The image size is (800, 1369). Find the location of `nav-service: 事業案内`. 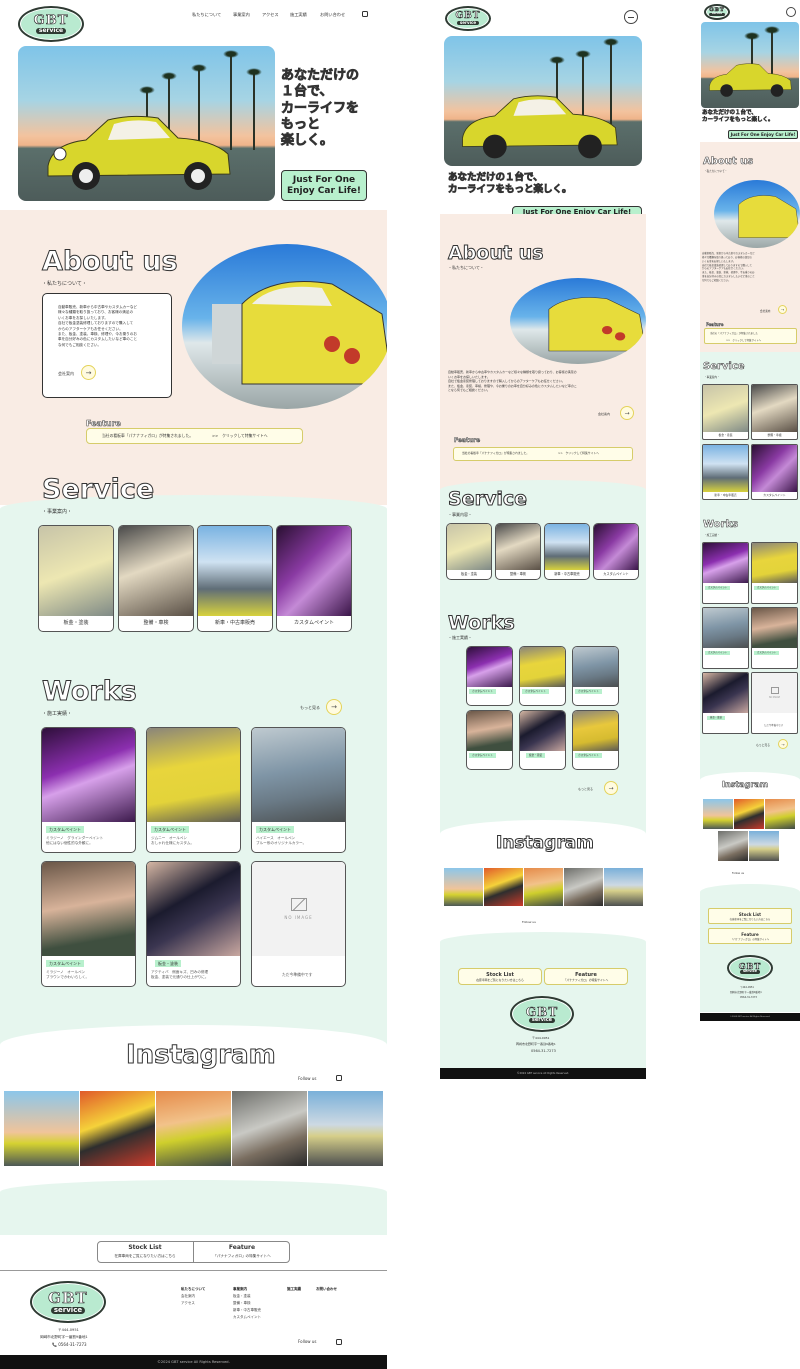

nav-service: 事業案内 is located at coordinates (241, 15).